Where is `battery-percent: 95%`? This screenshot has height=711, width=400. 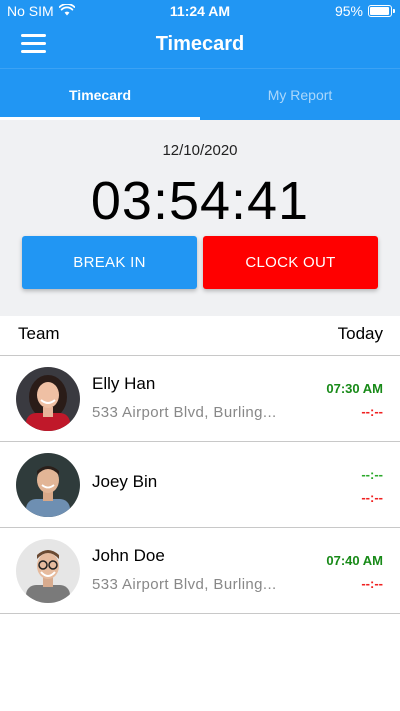 battery-percent: 95% is located at coordinates (348, 11).